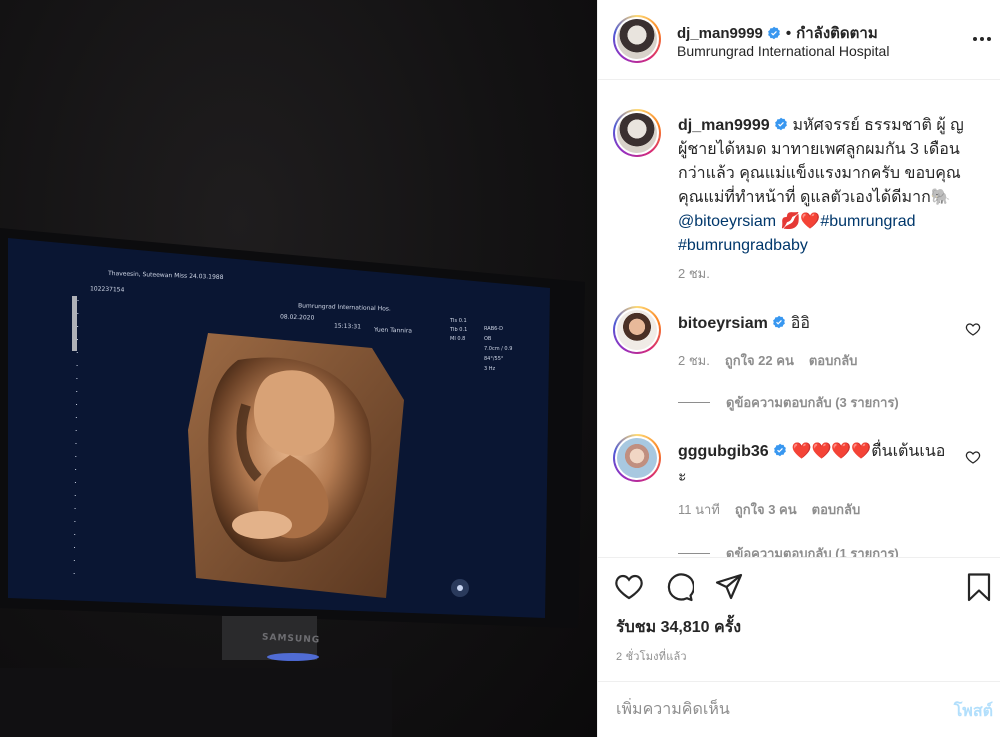 This screenshot has width=1000, height=737. I want to click on caption-username: dj_man9999, so click(724, 125).